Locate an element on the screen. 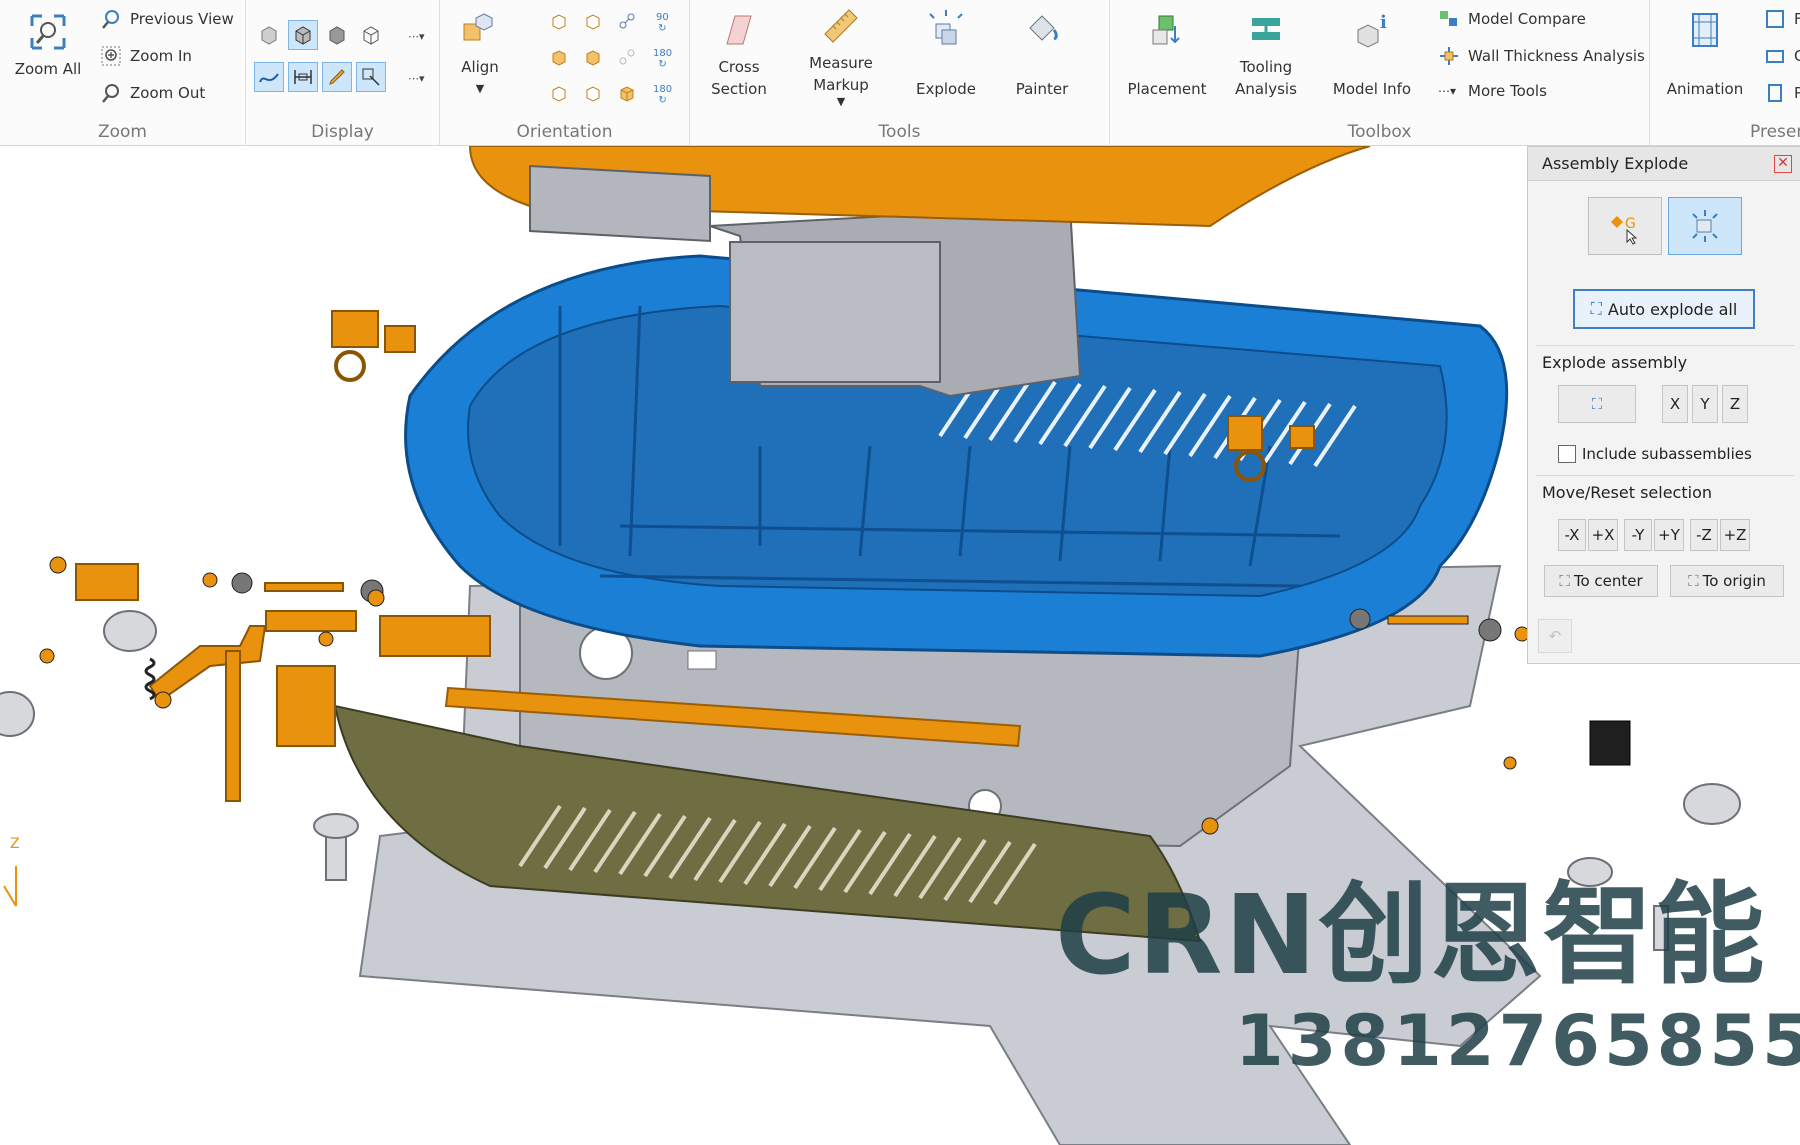 The height and width of the screenshot is (1145, 1800). zoom-all-label: Zoom All is located at coordinates (48, 69).